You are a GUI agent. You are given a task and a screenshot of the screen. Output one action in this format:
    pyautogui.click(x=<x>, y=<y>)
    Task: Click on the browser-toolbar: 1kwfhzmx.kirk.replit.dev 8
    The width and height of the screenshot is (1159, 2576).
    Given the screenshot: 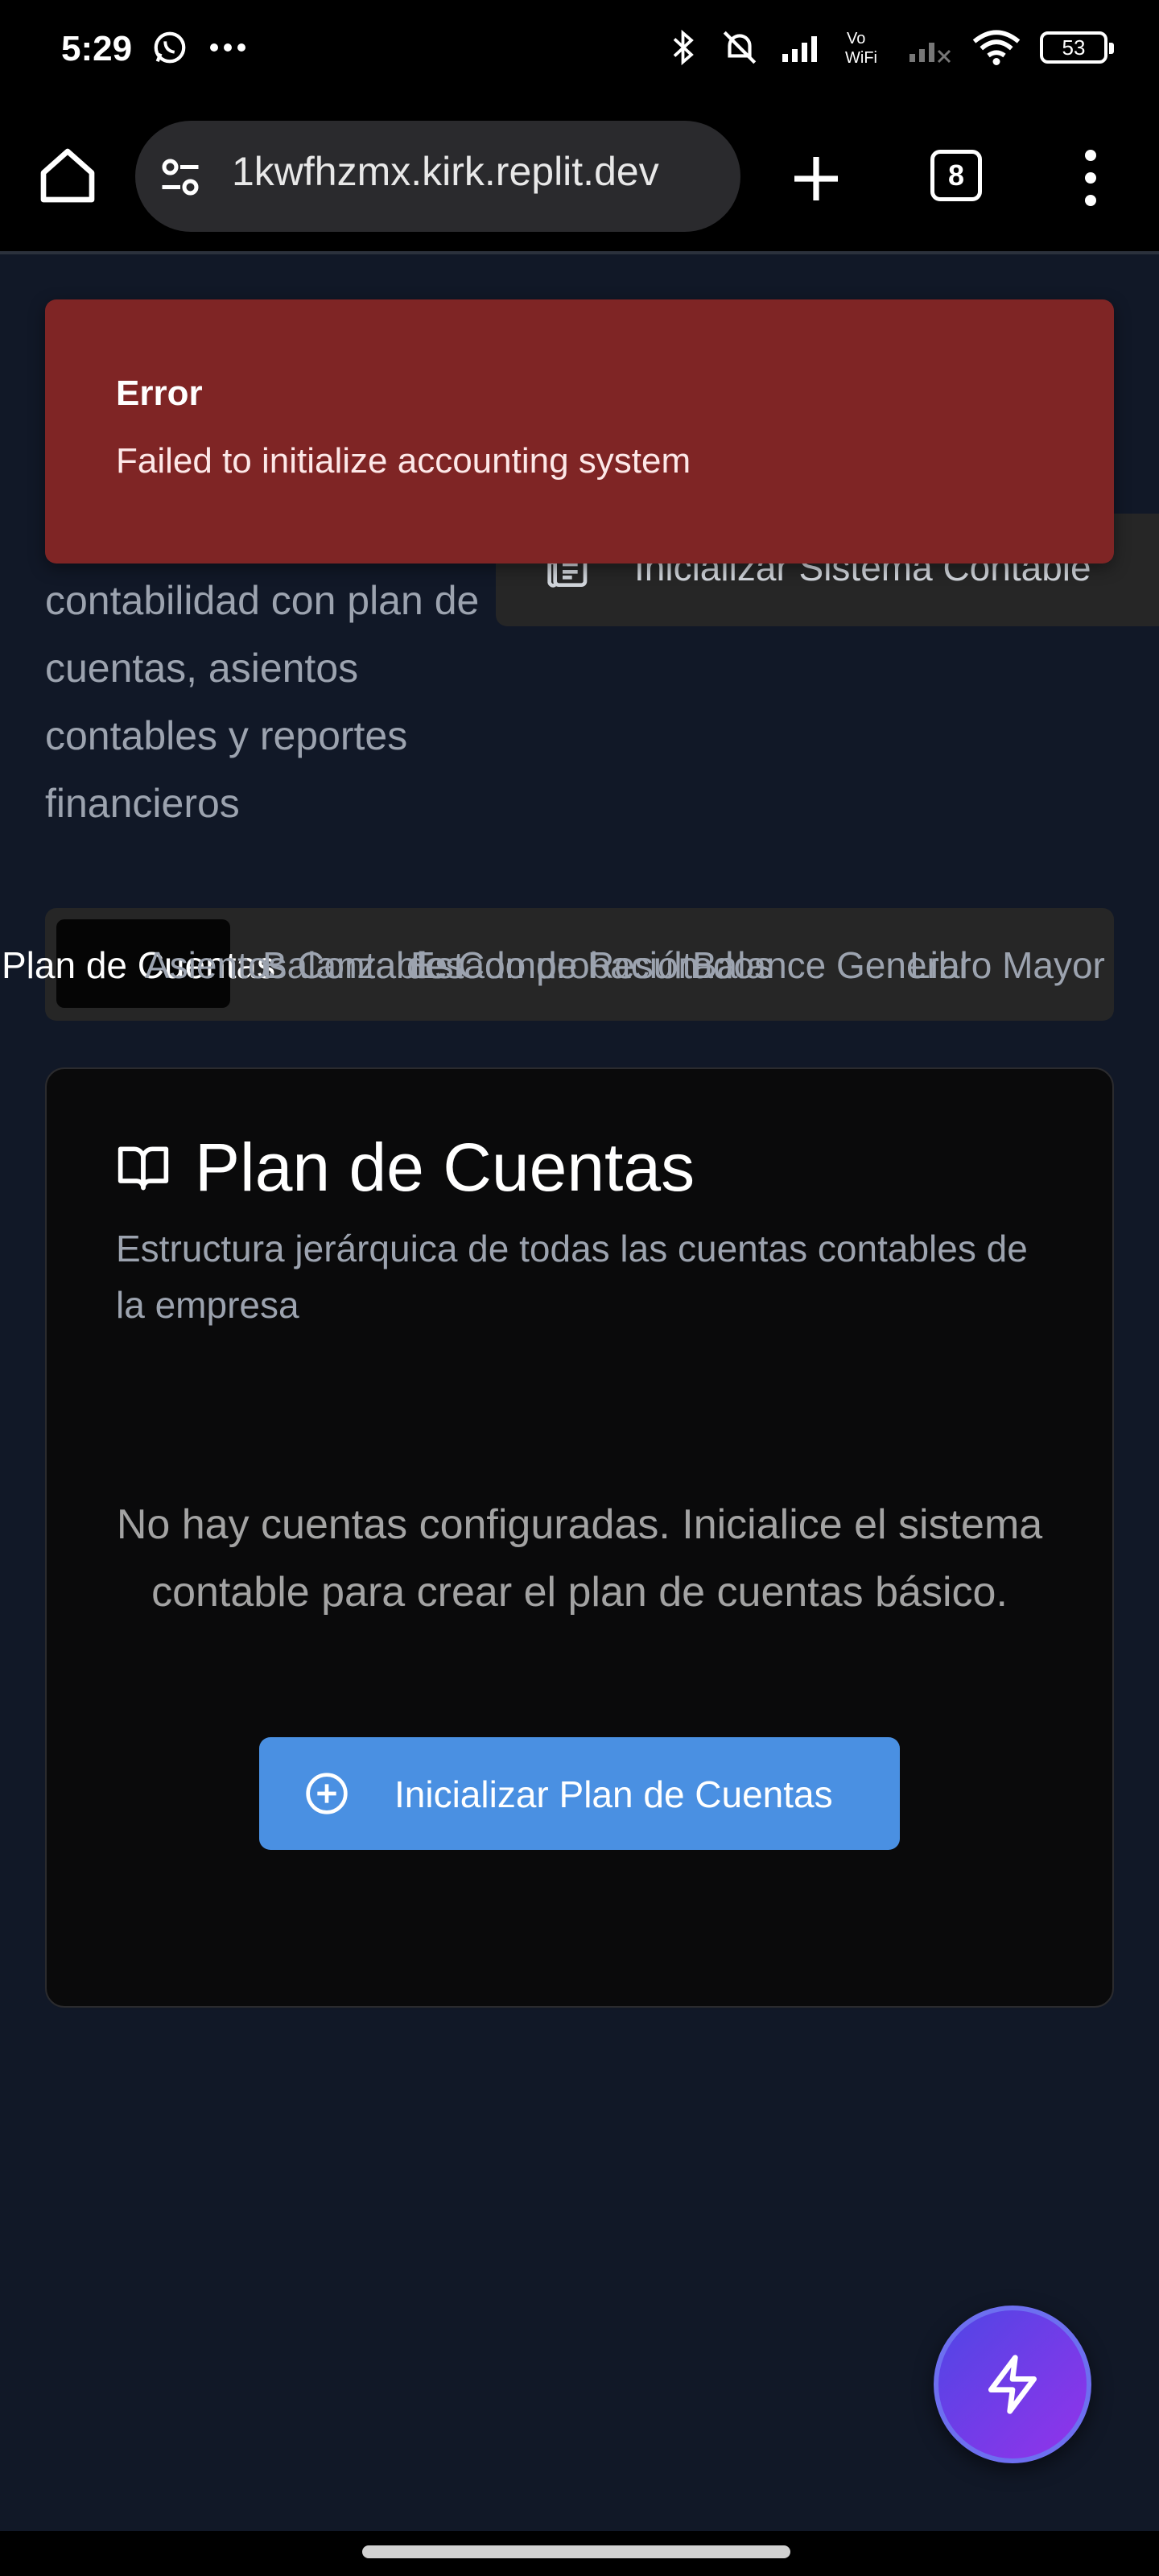 What is the action you would take?
    pyautogui.click(x=579, y=178)
    